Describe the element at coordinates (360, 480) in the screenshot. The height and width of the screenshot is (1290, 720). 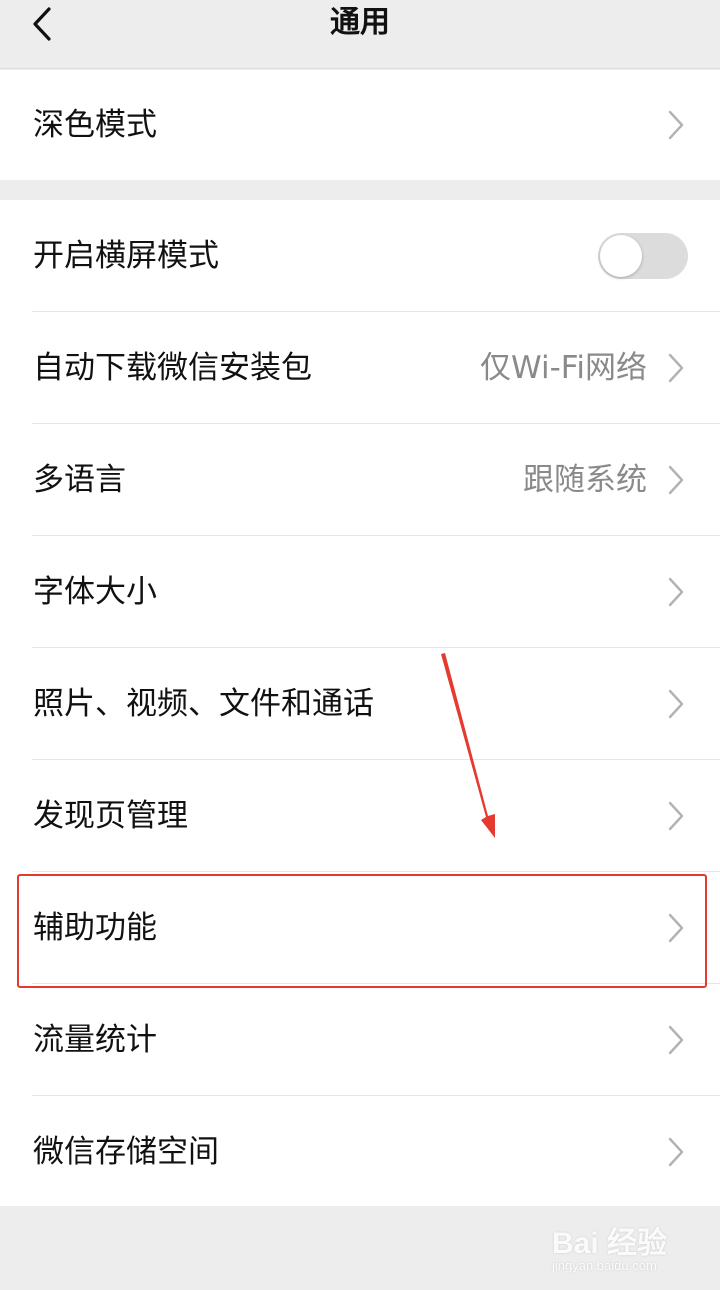
I see `row-language: 多语言 跟随系统` at that location.